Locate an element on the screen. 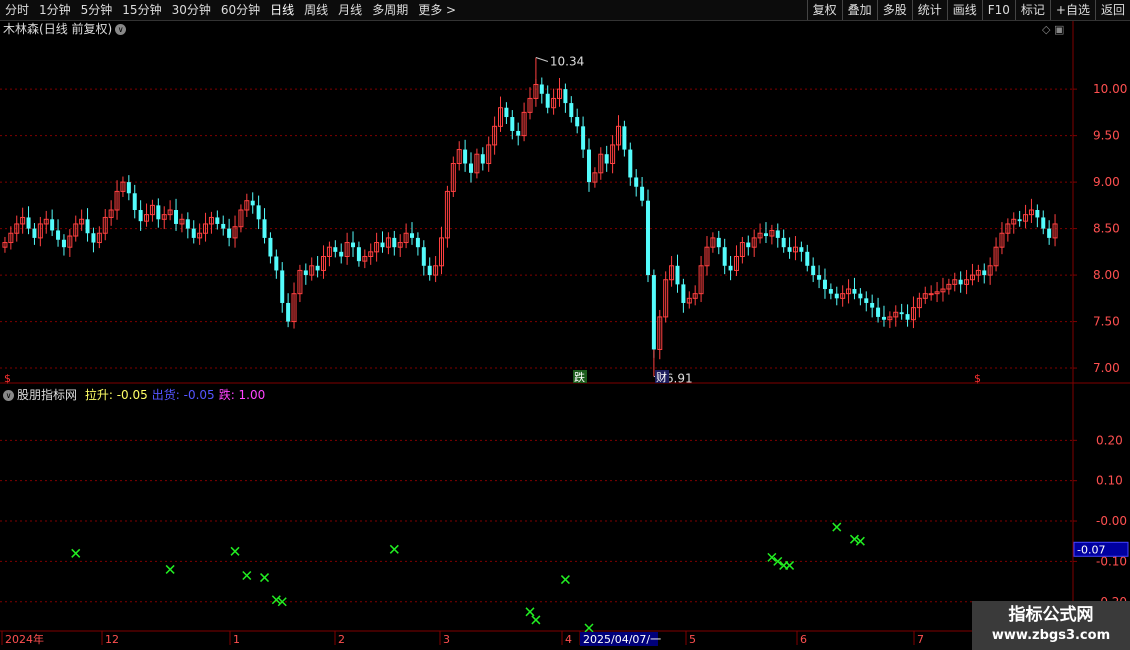 This screenshot has width=1130, height=650. finance-marker: 财 is located at coordinates (661, 377).